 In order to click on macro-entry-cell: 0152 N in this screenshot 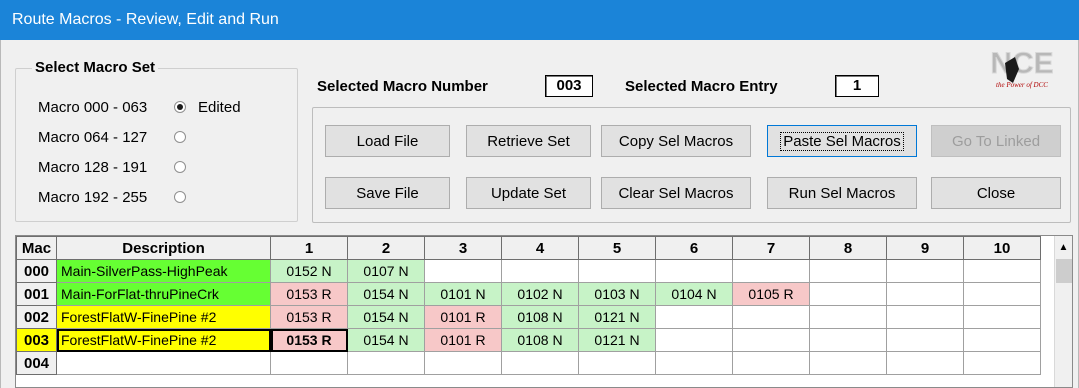, I will do `click(309, 271)`.